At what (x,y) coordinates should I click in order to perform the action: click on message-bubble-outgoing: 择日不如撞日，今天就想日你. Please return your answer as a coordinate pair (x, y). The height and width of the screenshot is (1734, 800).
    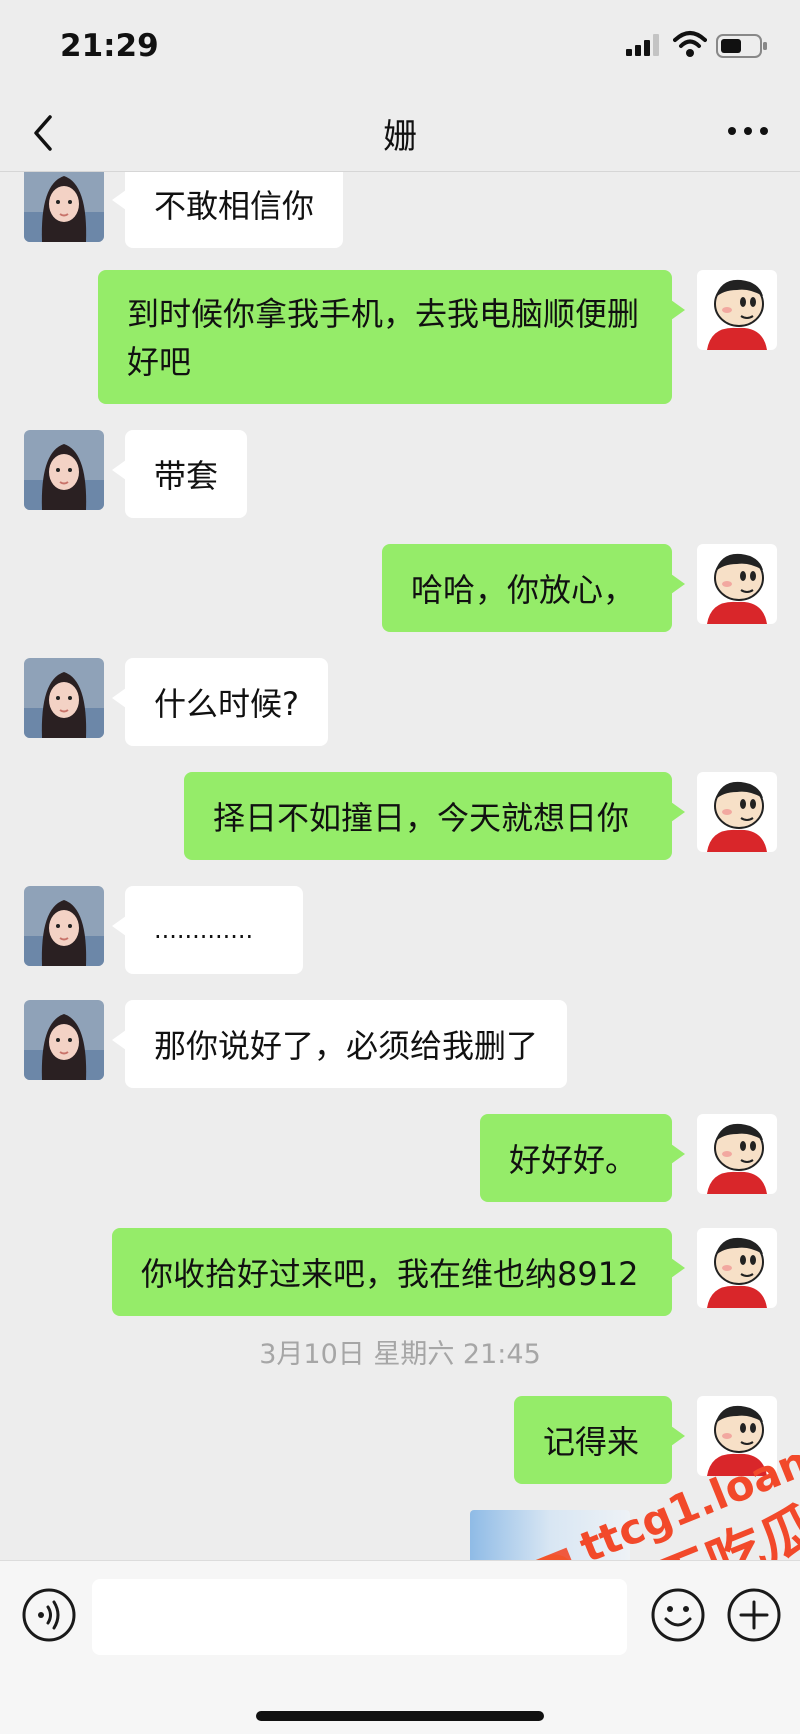
    Looking at the image, I should click on (434, 816).